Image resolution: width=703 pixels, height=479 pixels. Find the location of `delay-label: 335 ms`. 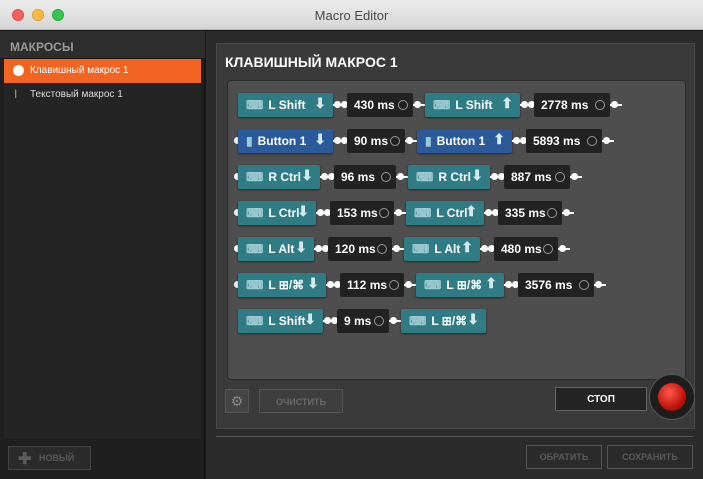

delay-label: 335 ms is located at coordinates (525, 213).